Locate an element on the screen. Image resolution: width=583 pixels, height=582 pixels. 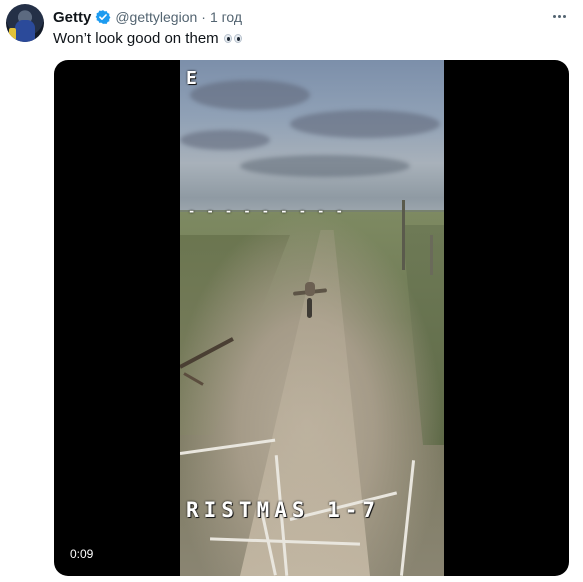
verified-badge-icon is located at coordinates (103, 17).